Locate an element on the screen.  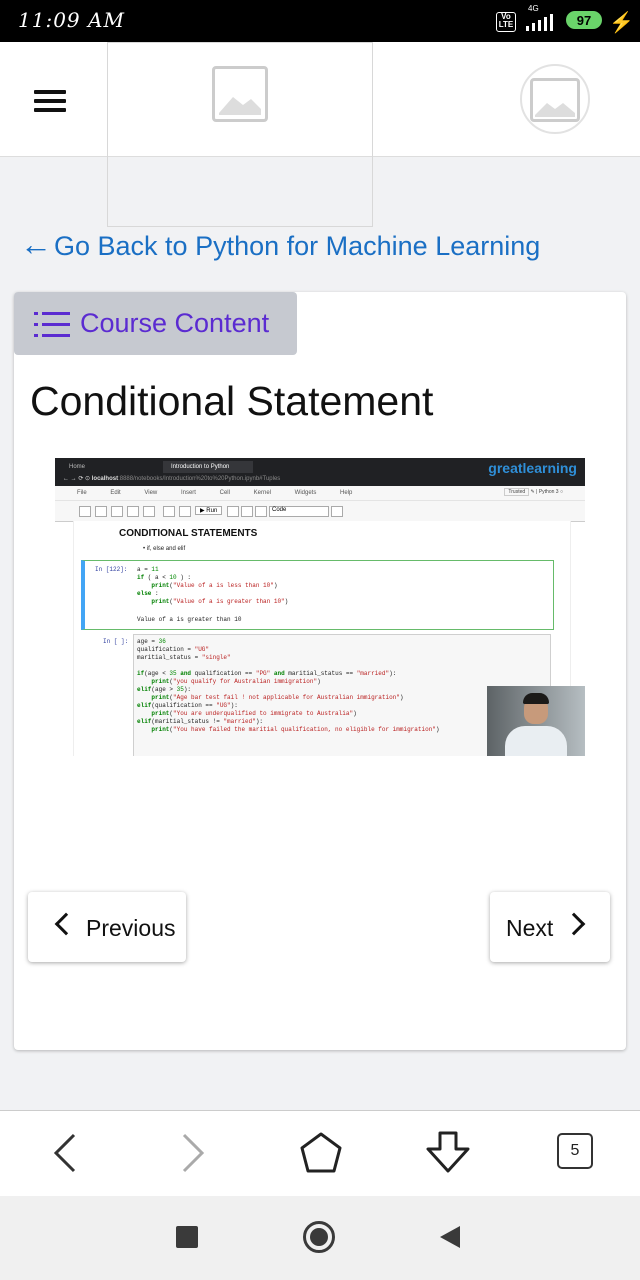
volte-icon: Vo LTE is located at coordinates (506, 22).